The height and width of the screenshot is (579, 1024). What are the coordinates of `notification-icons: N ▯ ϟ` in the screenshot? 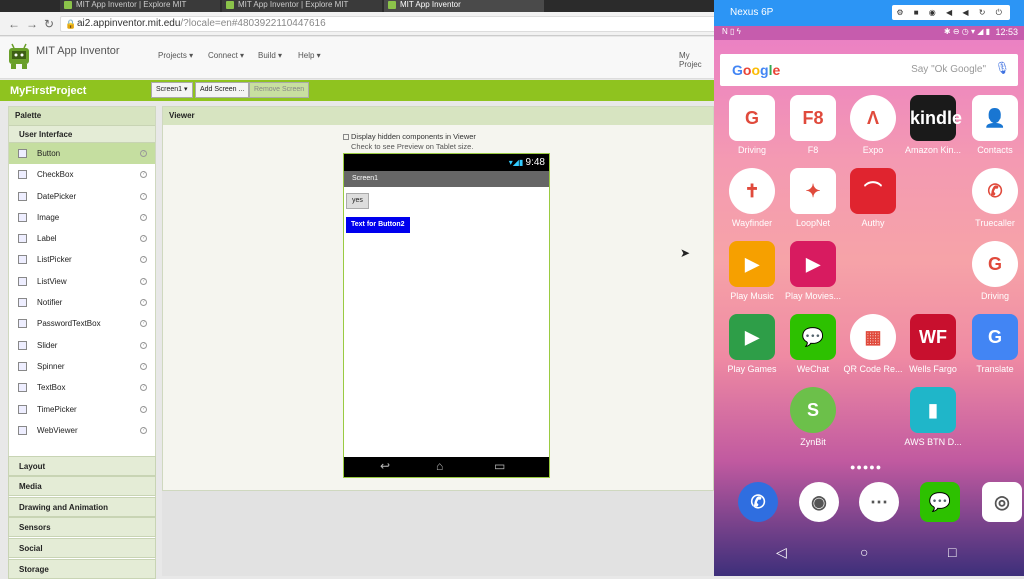 It's located at (731, 31).